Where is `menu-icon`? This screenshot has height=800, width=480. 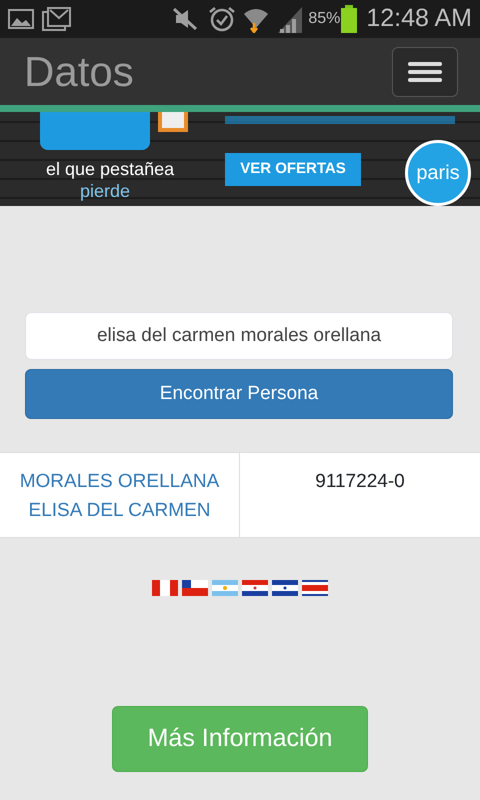
menu-icon is located at coordinates (425, 72).